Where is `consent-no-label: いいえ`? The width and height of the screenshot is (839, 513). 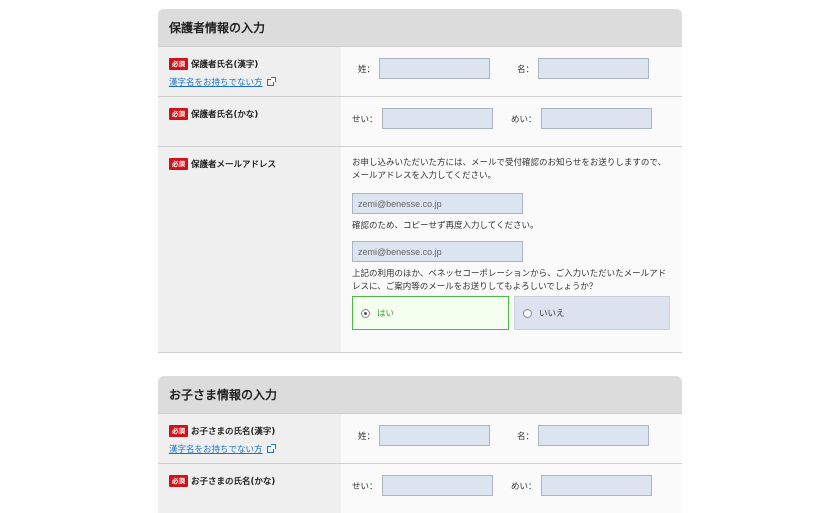 consent-no-label: いいえ is located at coordinates (552, 314).